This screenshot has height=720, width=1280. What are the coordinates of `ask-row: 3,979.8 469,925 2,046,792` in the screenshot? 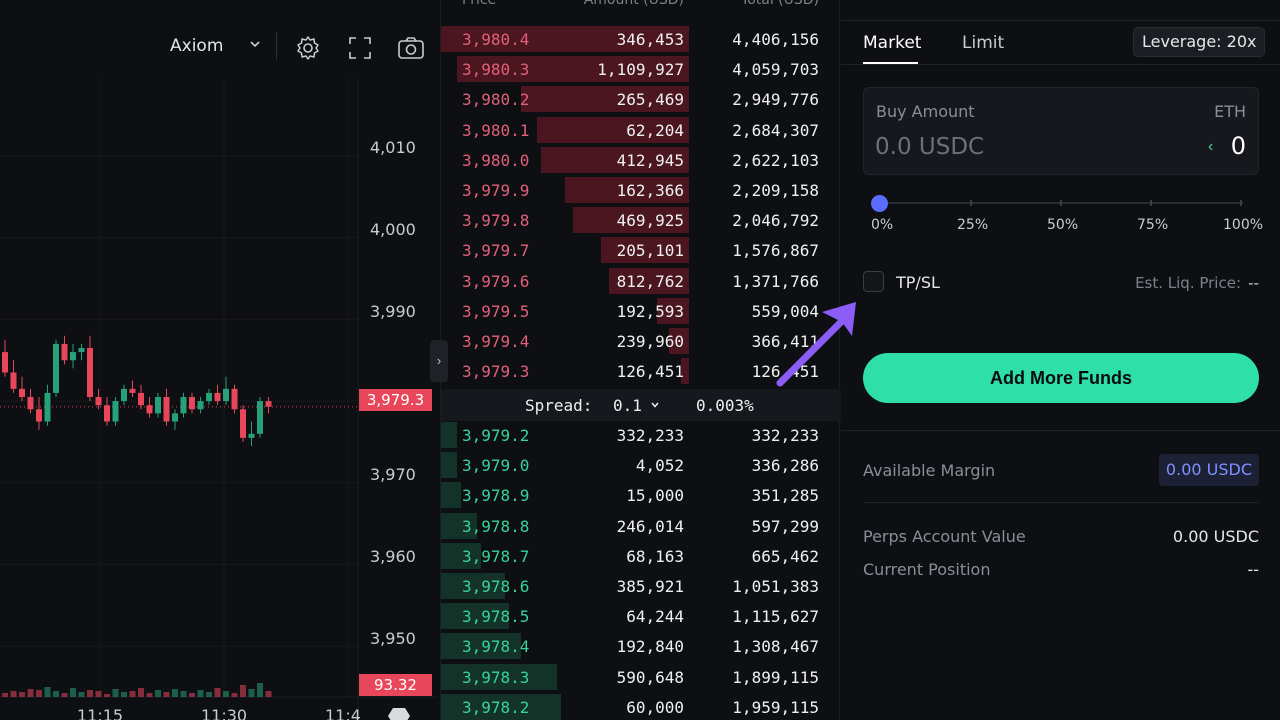 It's located at (641, 220).